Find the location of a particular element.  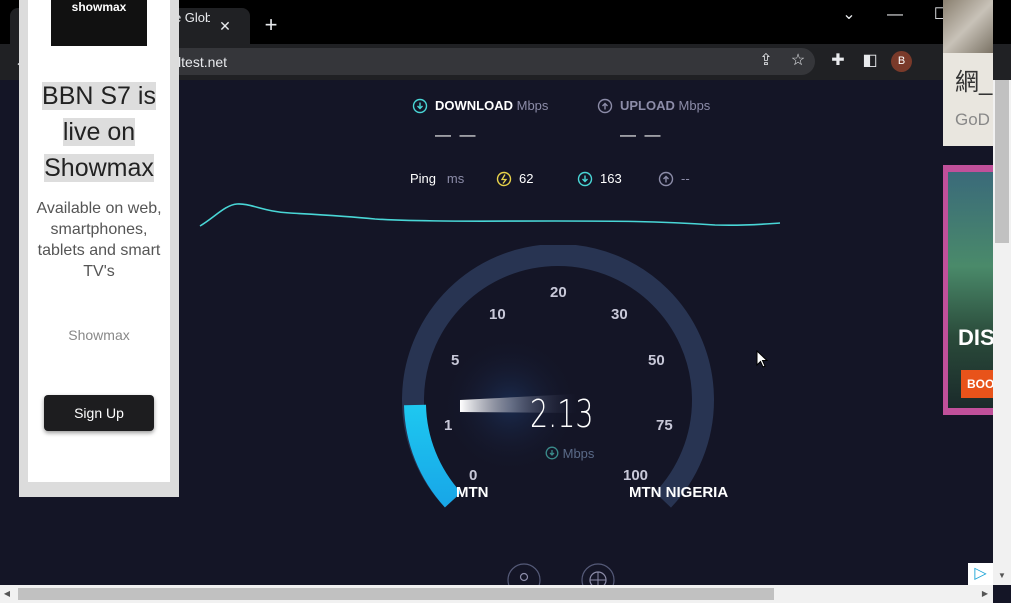

ad-headline-line: live on is located at coordinates (99, 132).